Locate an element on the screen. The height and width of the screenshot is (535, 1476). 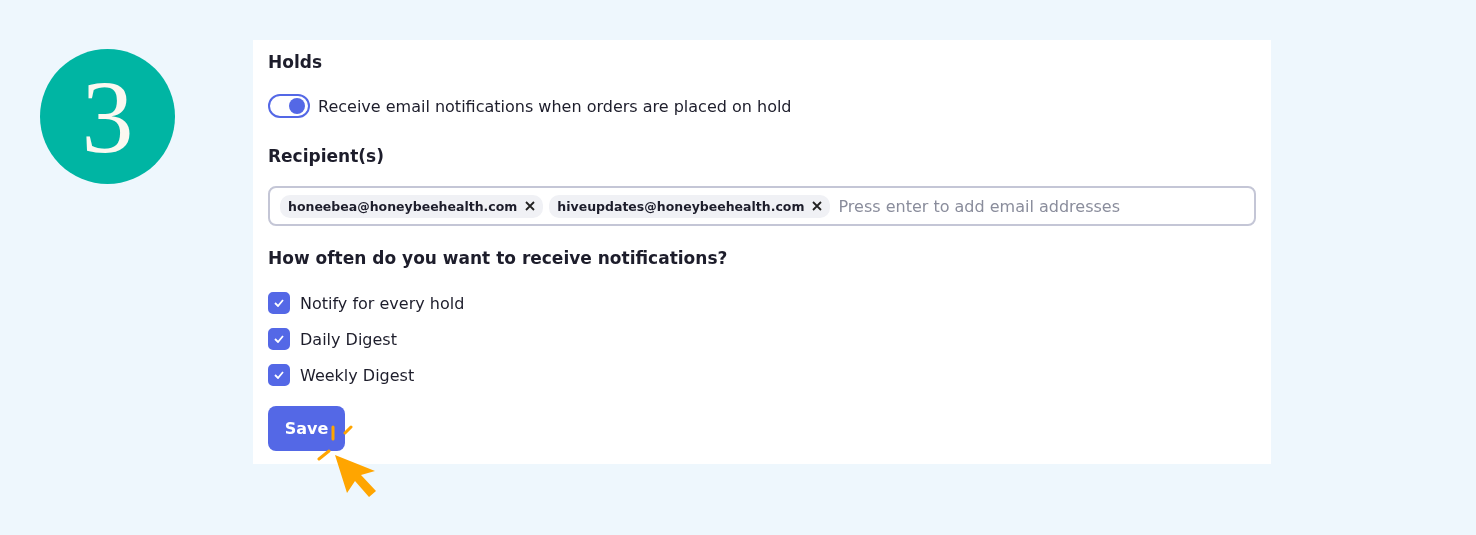
step-number-badge: 3 is located at coordinates (107, 116).